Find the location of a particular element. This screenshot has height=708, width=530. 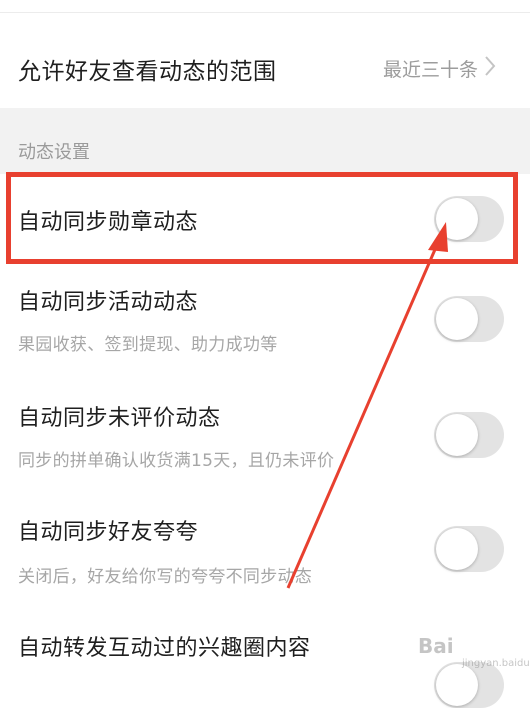

watermark-brand: Bai is located at coordinates (436, 646).